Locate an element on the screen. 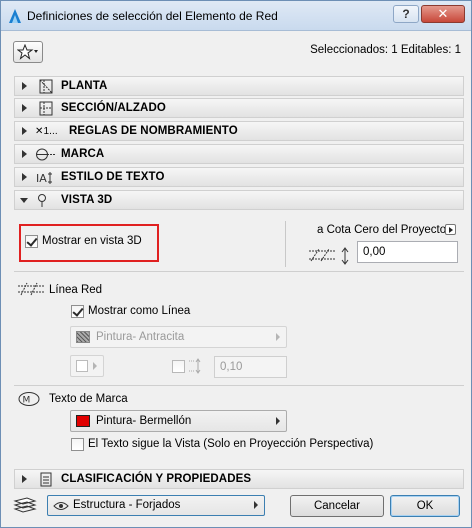 The image size is (472, 528). marker-paint-select: Pintura- Bermellón is located at coordinates (178, 421).